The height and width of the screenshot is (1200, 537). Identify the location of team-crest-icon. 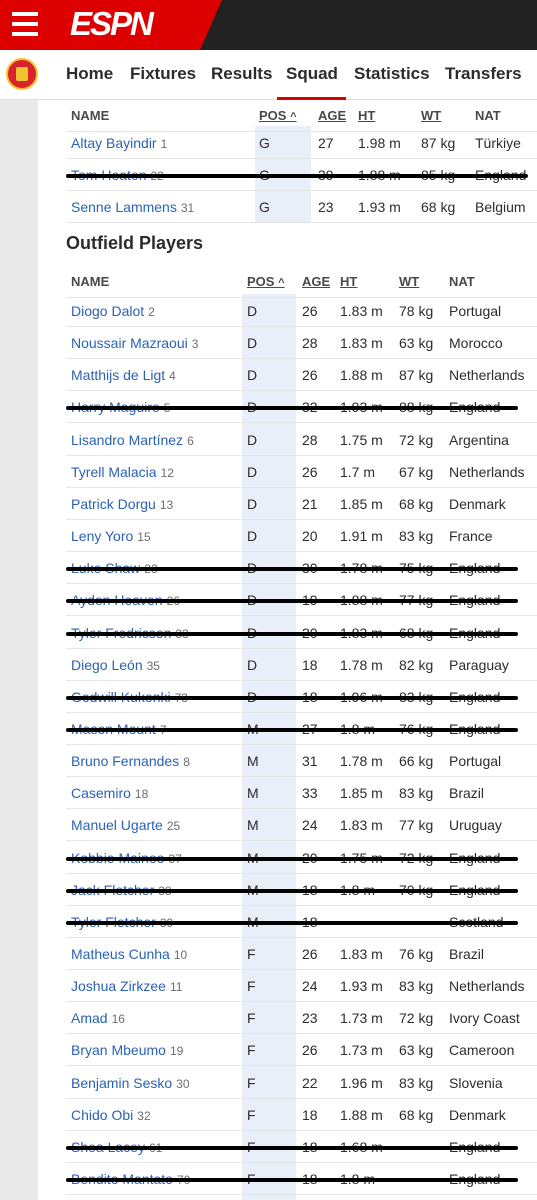
(22, 74).